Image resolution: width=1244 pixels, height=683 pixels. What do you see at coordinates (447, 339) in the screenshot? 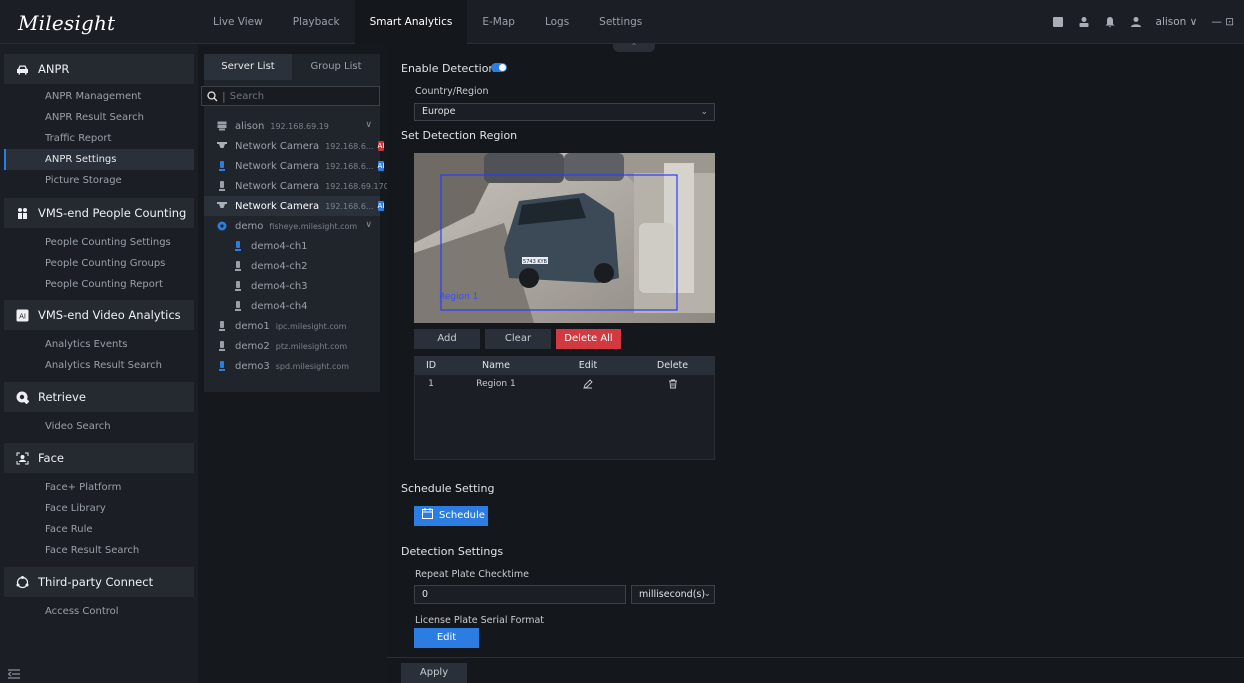
I see `add-button: Add` at bounding box center [447, 339].